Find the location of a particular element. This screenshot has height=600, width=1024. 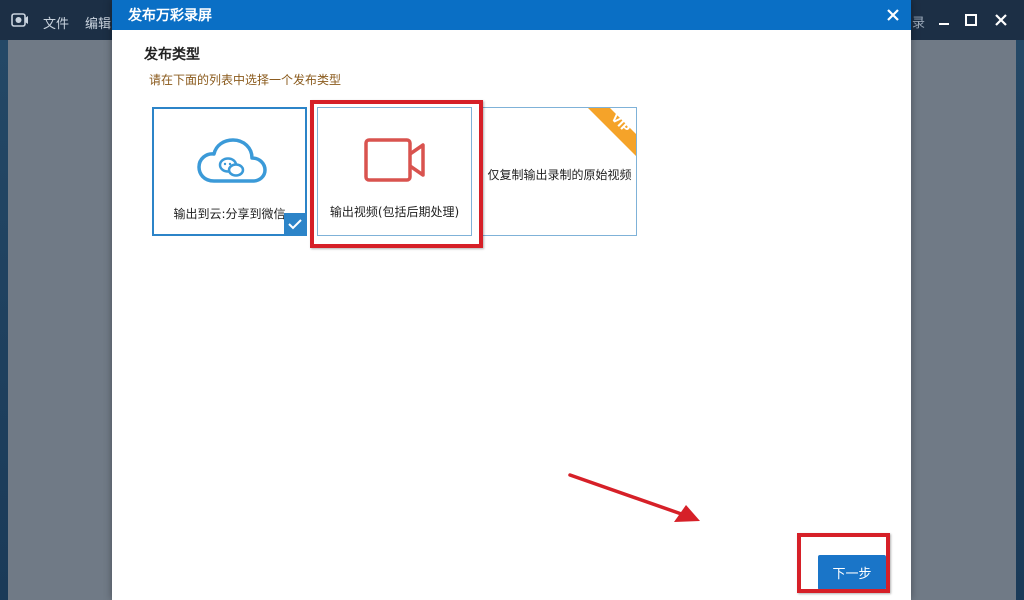

bg-menu-partial: 录 is located at coordinates (919, 23).